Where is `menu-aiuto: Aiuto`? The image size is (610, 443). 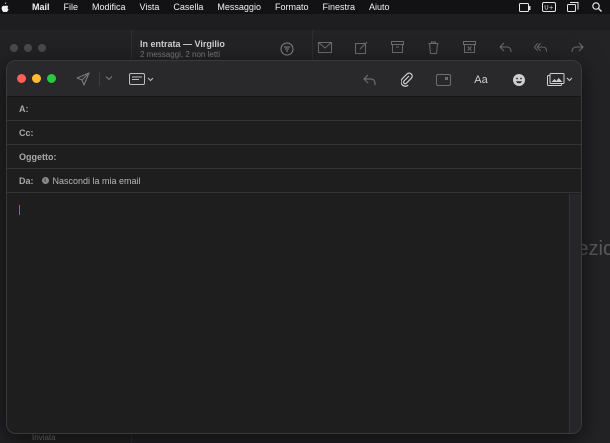 menu-aiuto: Aiuto is located at coordinates (379, 7).